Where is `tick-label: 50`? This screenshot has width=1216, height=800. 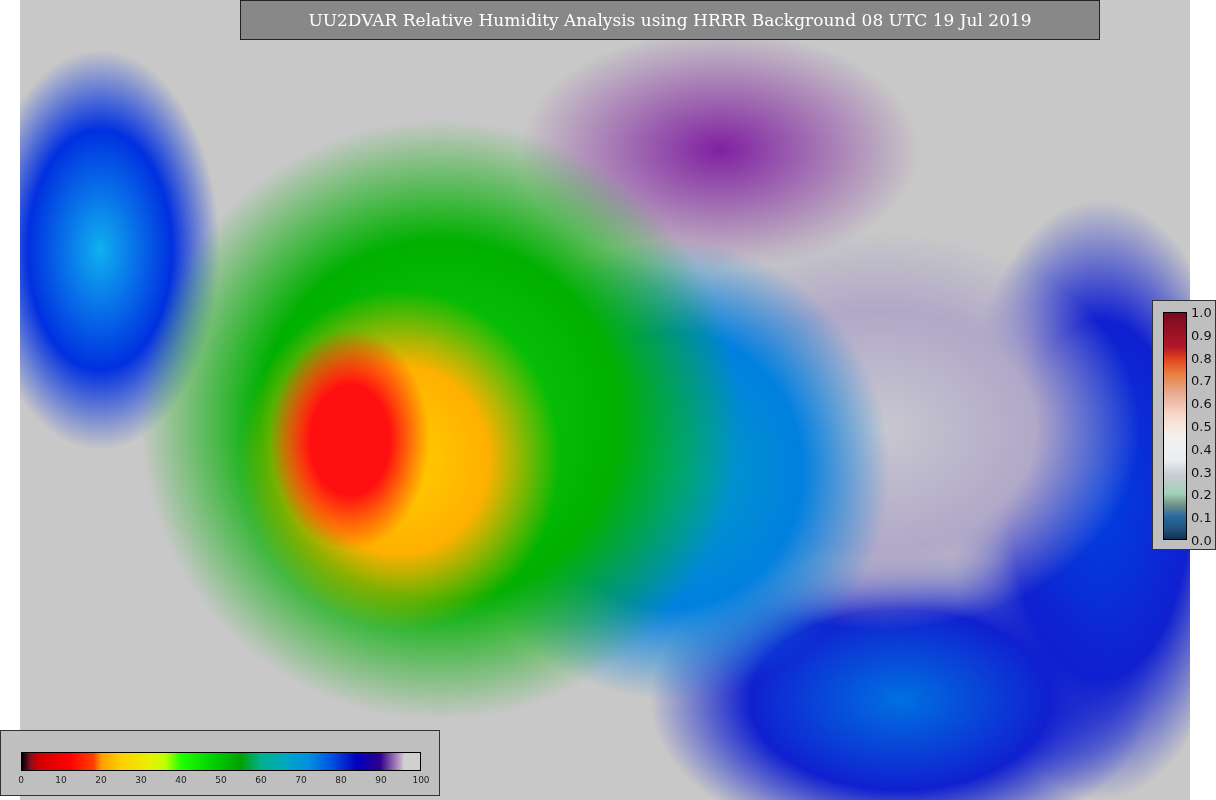 tick-label: 50 is located at coordinates (221, 780).